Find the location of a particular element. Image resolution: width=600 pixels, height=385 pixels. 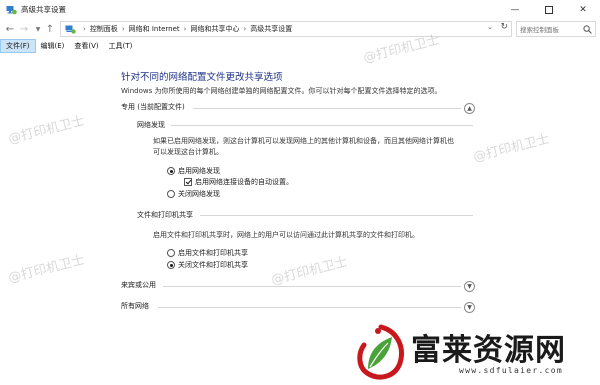

radio-label: 关闭网络发现 is located at coordinates (199, 194).